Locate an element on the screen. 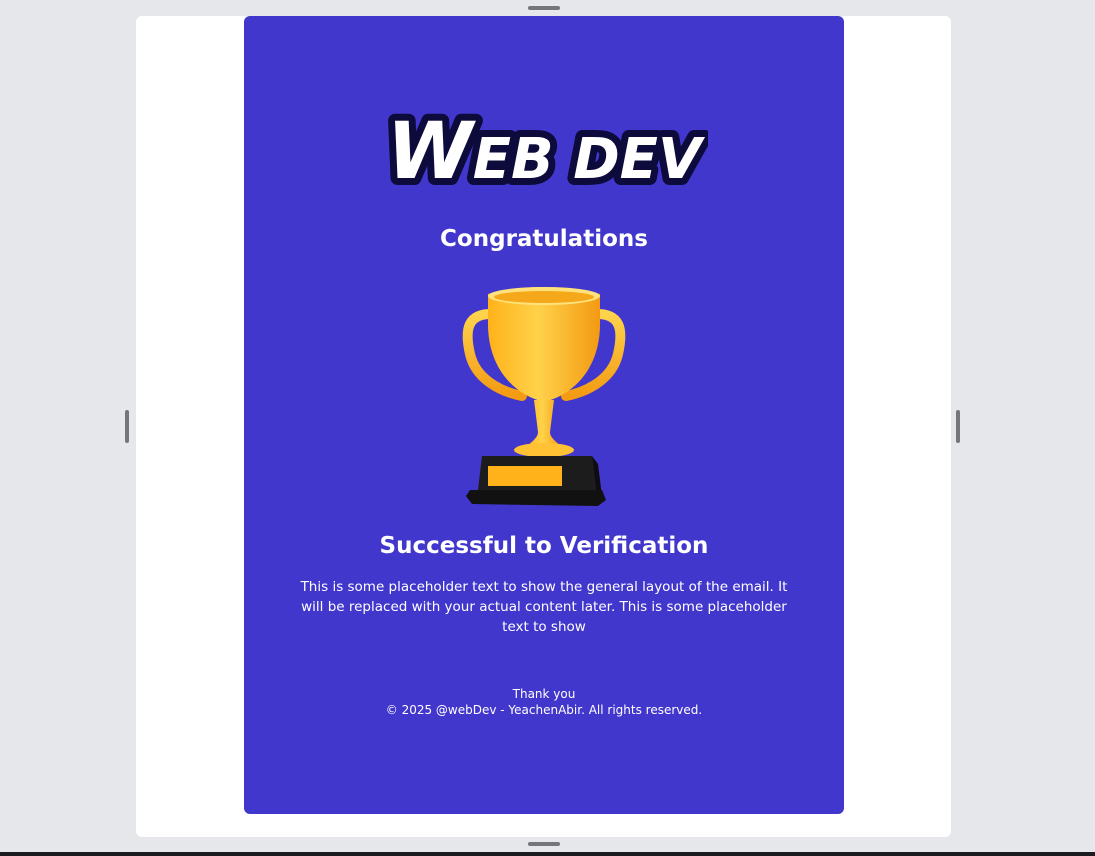 The width and height of the screenshot is (1095, 856). logo: WEB DEV WEB DEV is located at coordinates (544, 148).